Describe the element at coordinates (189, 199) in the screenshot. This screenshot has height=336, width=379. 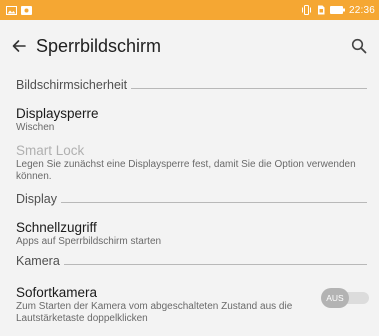
I see `section-header-display: Display` at that location.